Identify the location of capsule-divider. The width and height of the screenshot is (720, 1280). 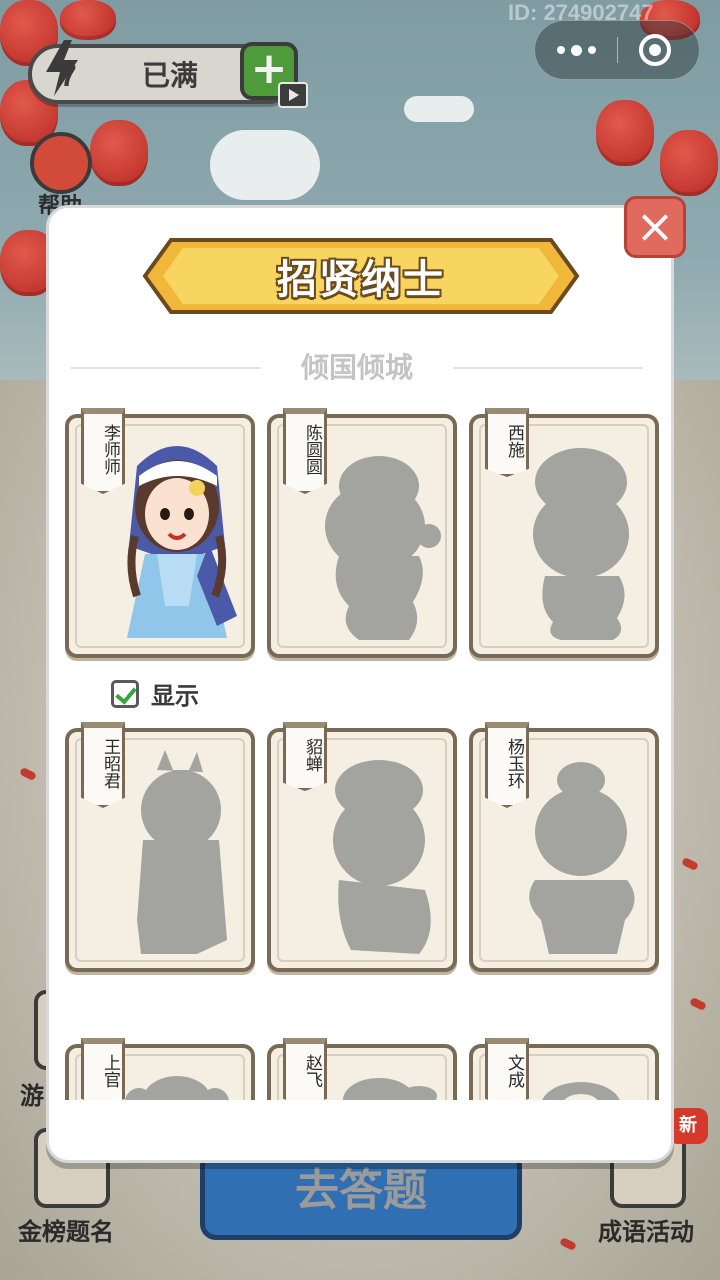
(617, 50).